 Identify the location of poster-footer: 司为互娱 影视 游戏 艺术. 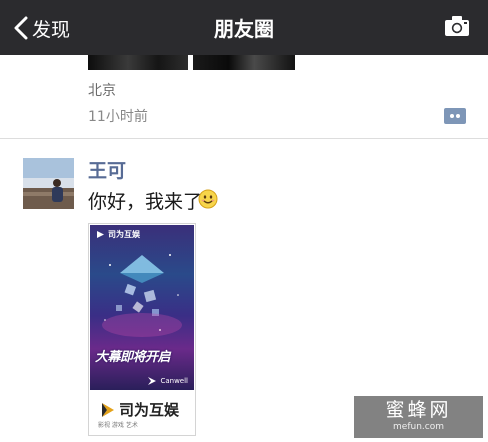
(142, 412).